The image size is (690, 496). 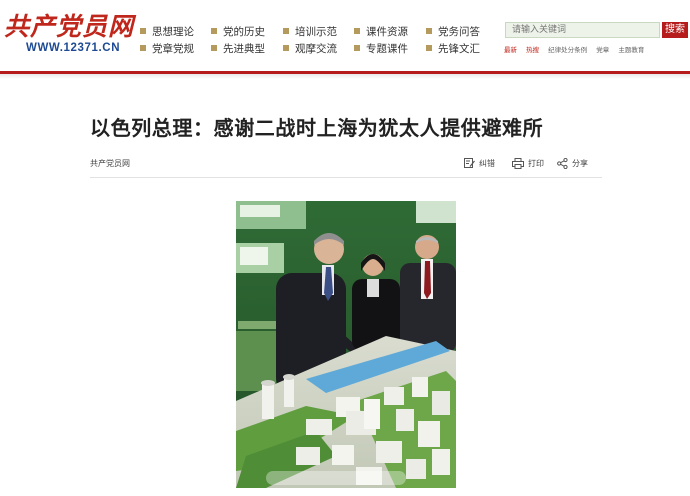 What do you see at coordinates (244, 32) in the screenshot?
I see `nav-item-label: 党的历史` at bounding box center [244, 32].